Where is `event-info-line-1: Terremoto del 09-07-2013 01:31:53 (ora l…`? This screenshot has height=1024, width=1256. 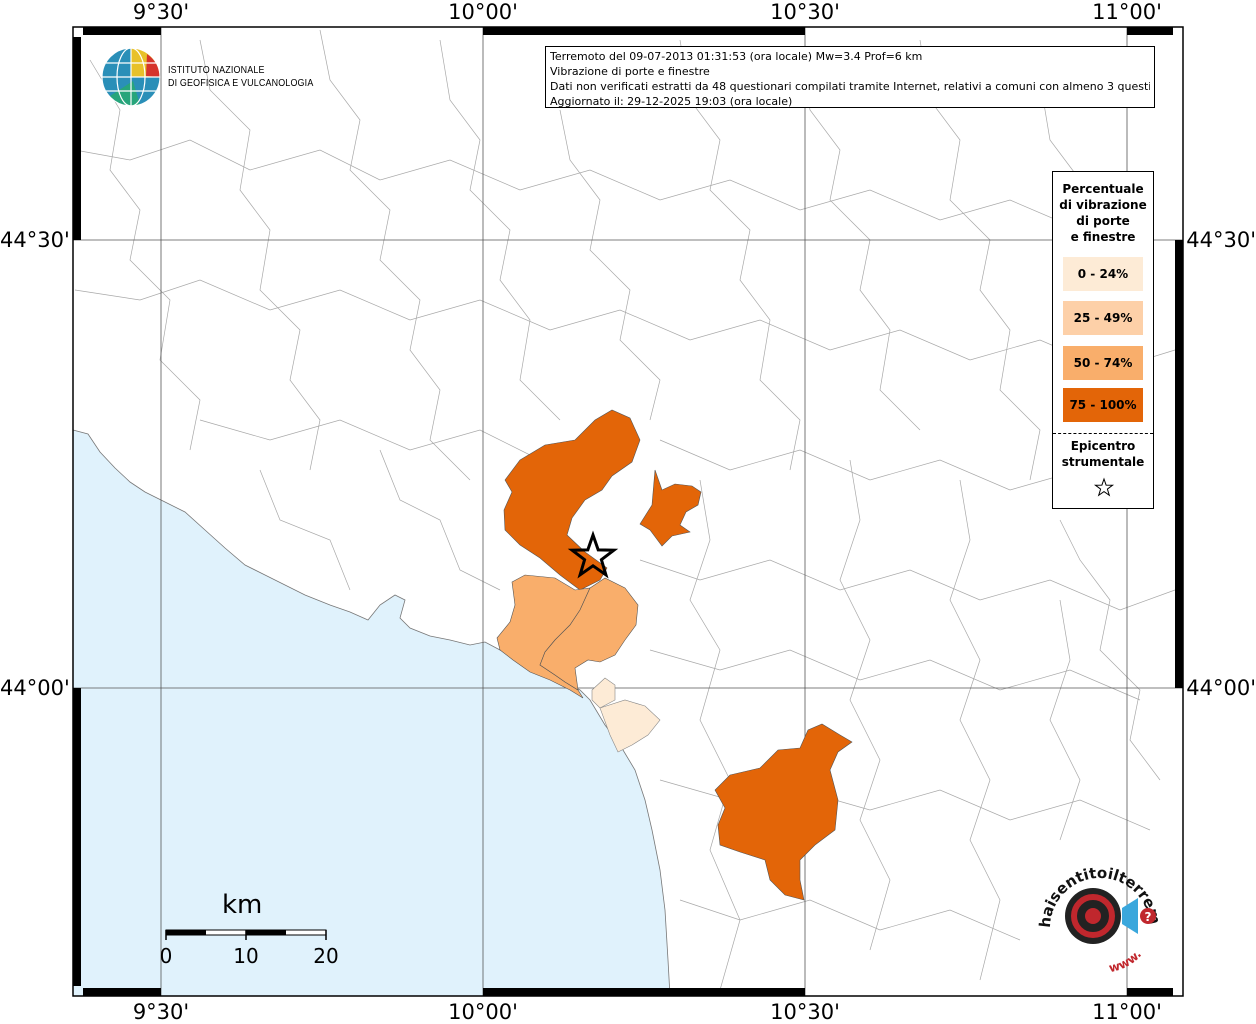
event-info-line-1: Terremoto del 09-07-2013 01:31:53 (ora l… is located at coordinates (736, 56).